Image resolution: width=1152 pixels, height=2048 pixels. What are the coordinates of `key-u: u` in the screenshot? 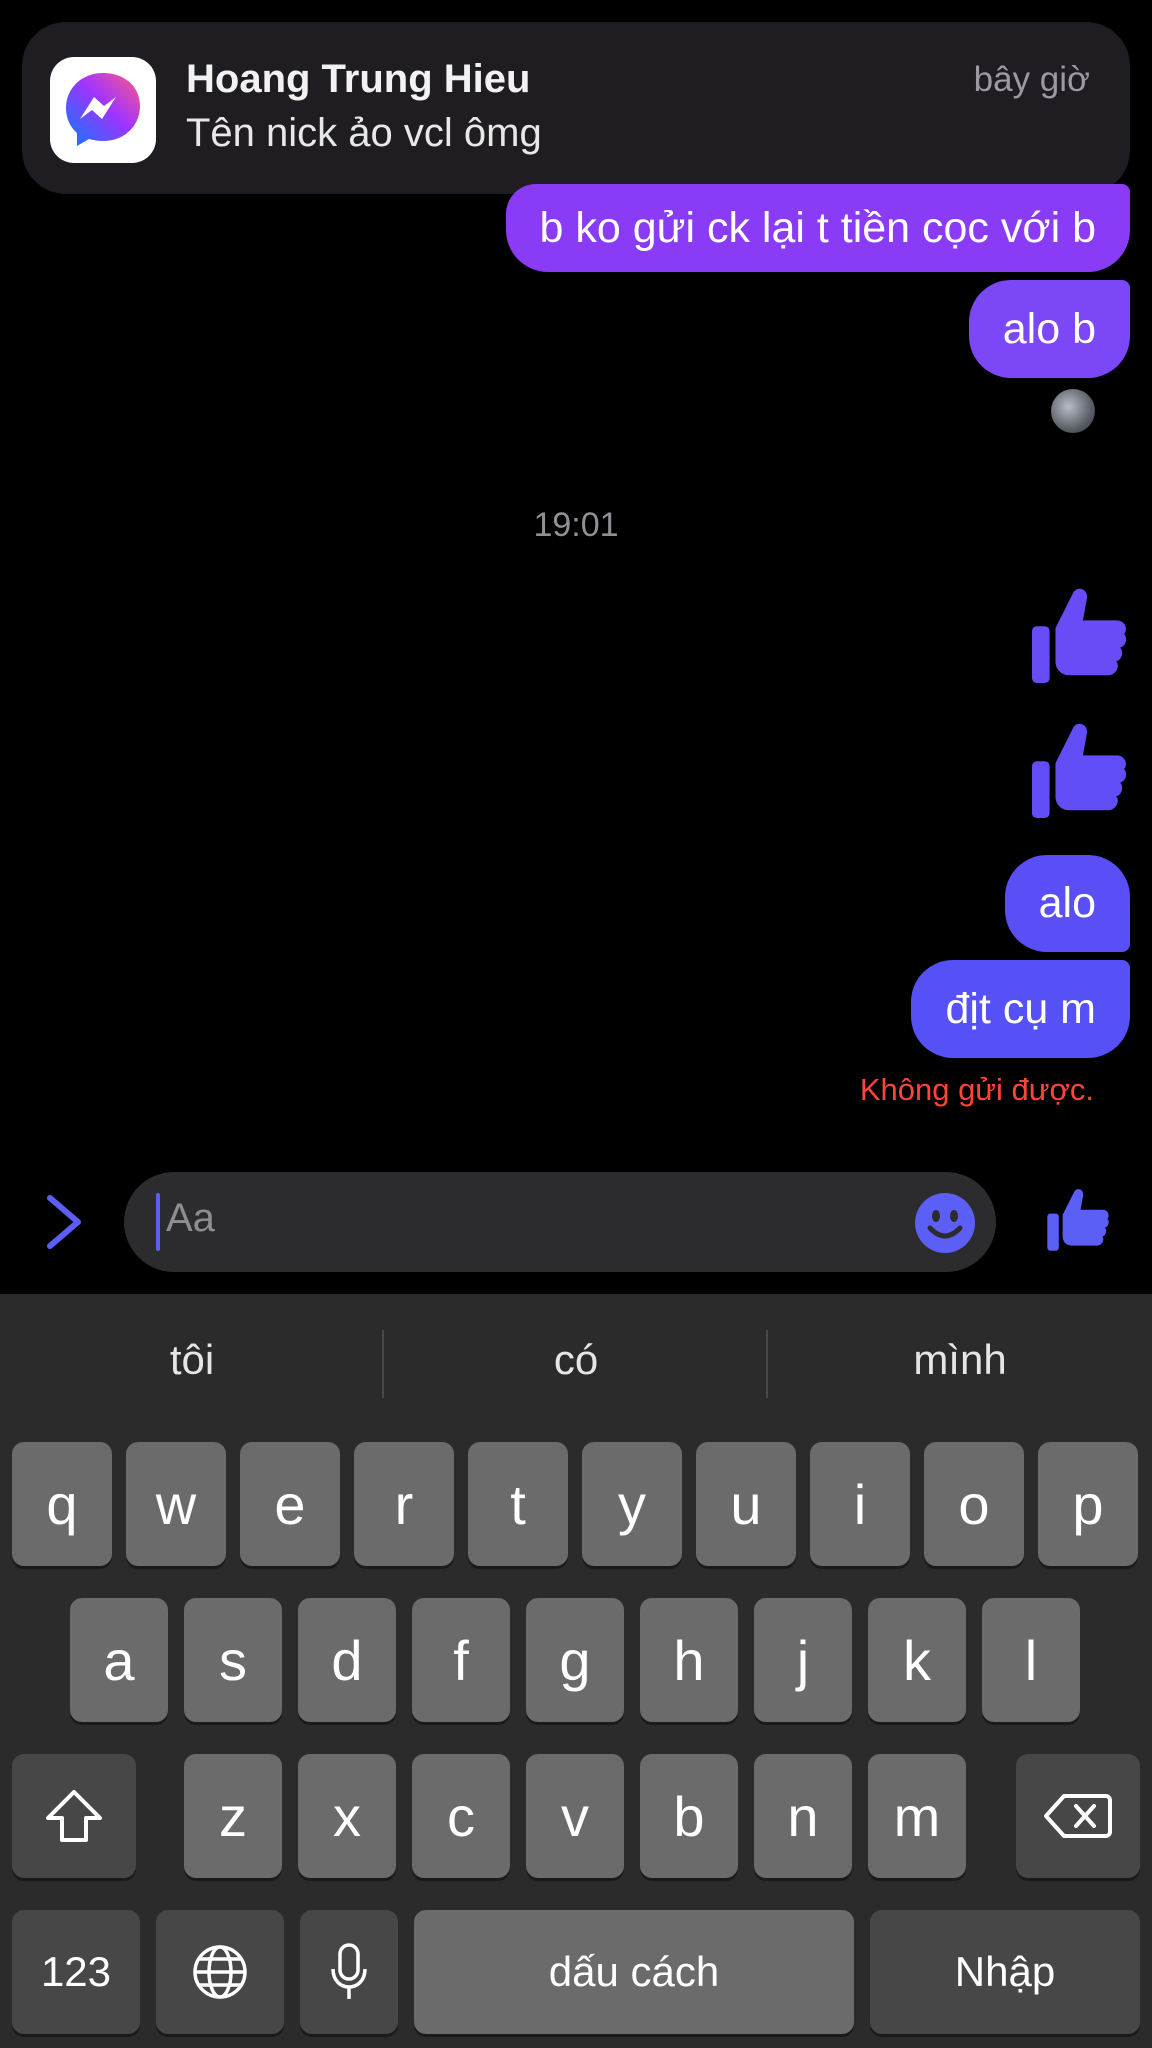 It's located at (746, 1504).